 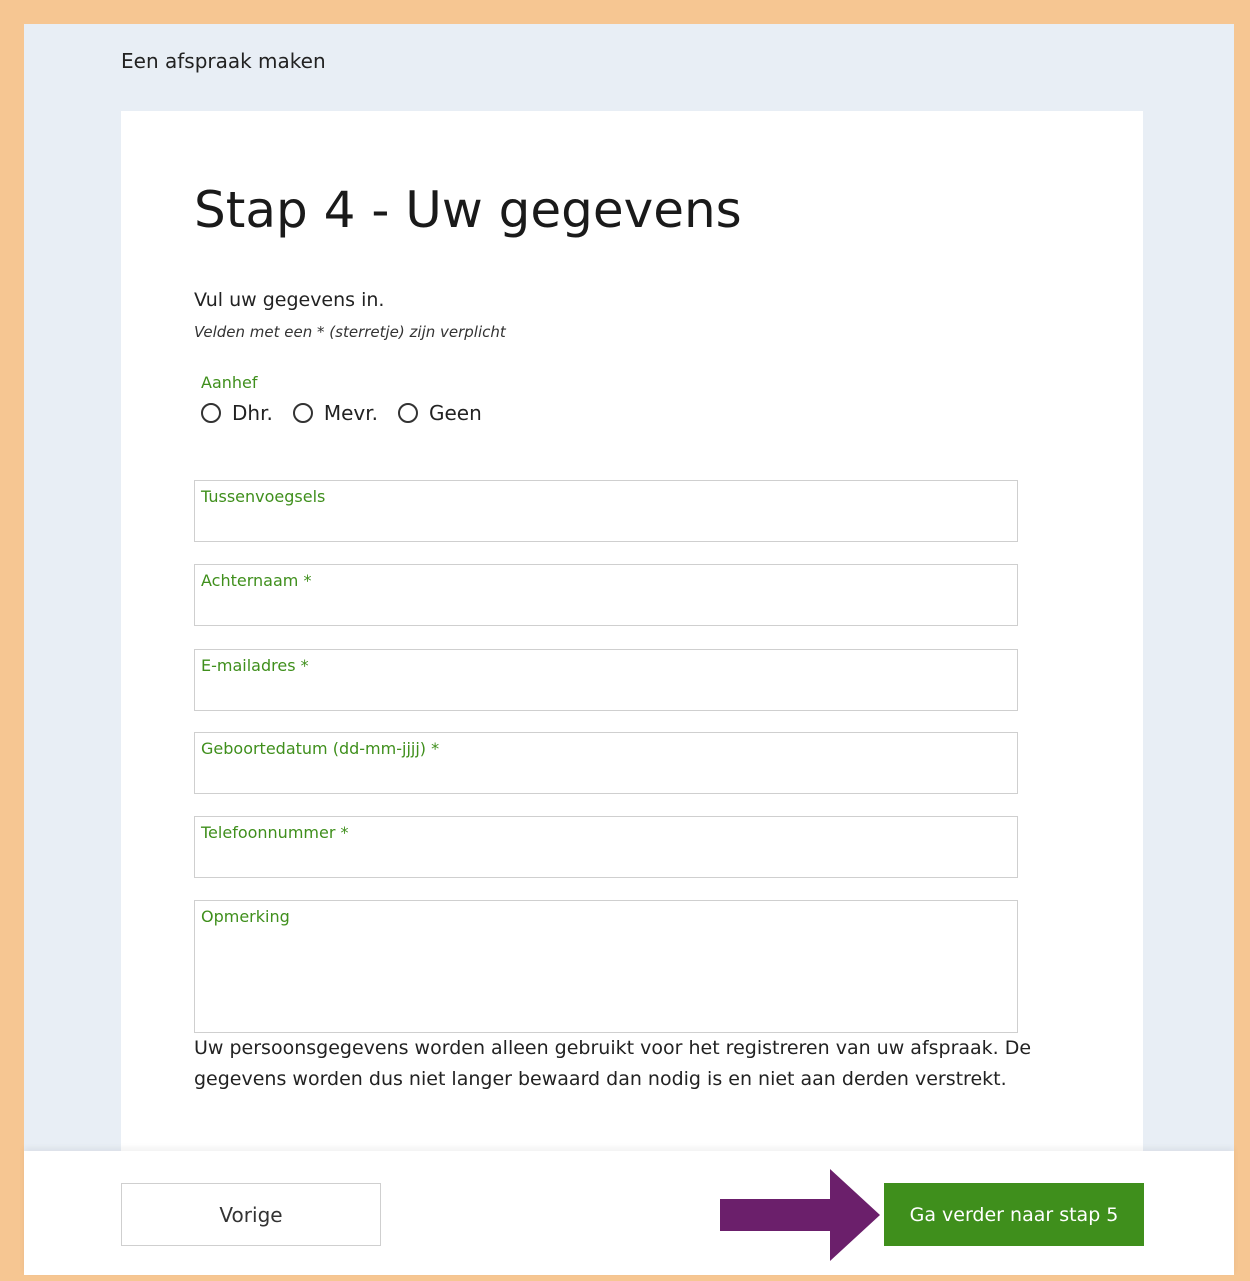 I want to click on form-footer: Vorige Ga verder naar stap 5, so click(x=629, y=1213).